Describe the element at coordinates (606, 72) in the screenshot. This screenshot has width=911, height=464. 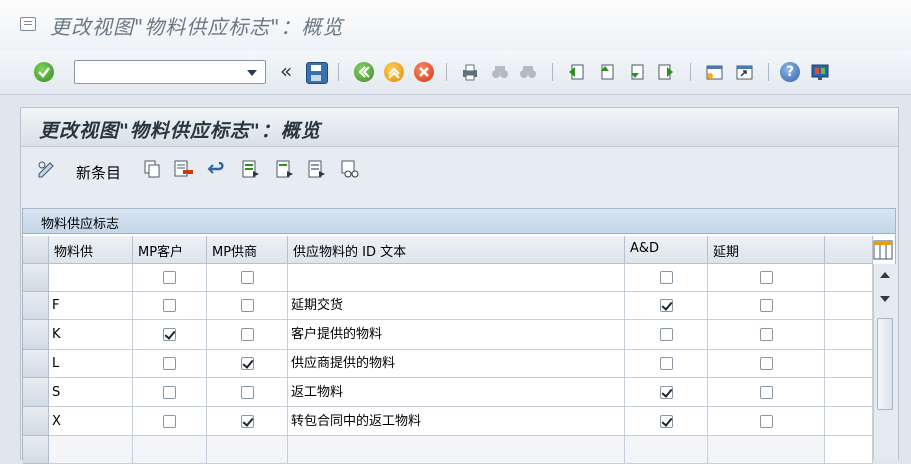
I see `previous-page-icon` at that location.